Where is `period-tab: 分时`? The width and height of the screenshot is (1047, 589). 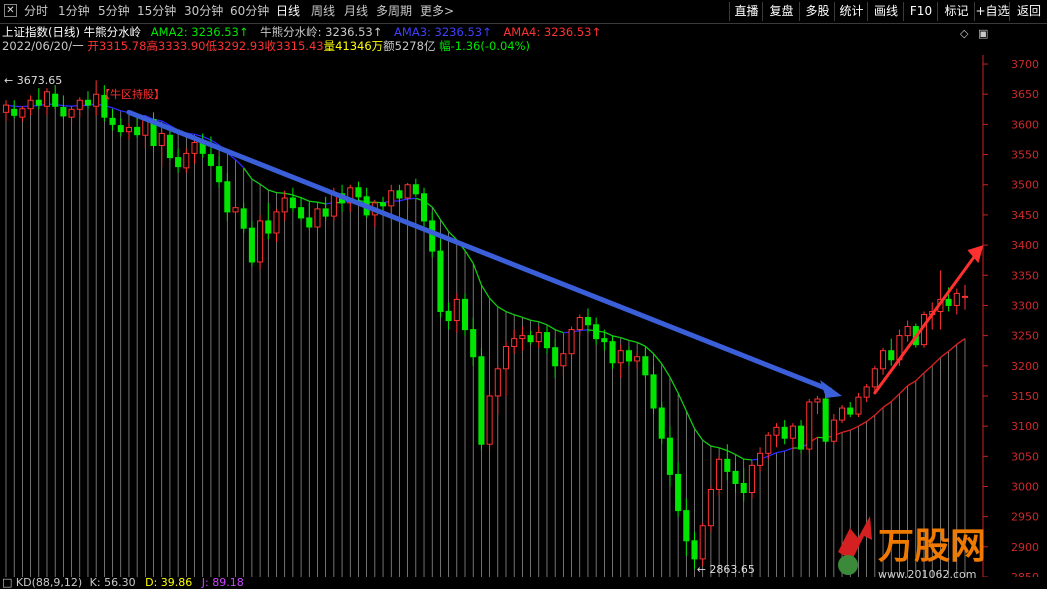 period-tab: 分时 is located at coordinates (36, 11).